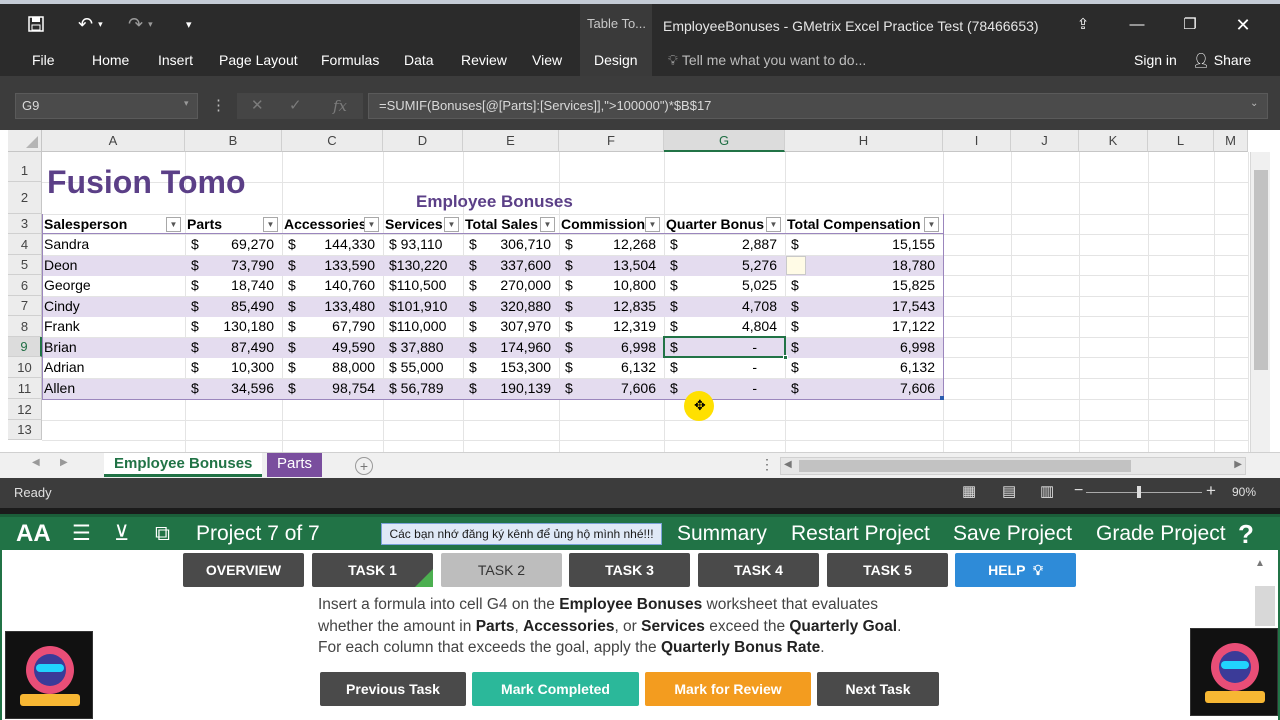 The height and width of the screenshot is (720, 1280). I want to click on enter-icon: ✓, so click(295, 106).